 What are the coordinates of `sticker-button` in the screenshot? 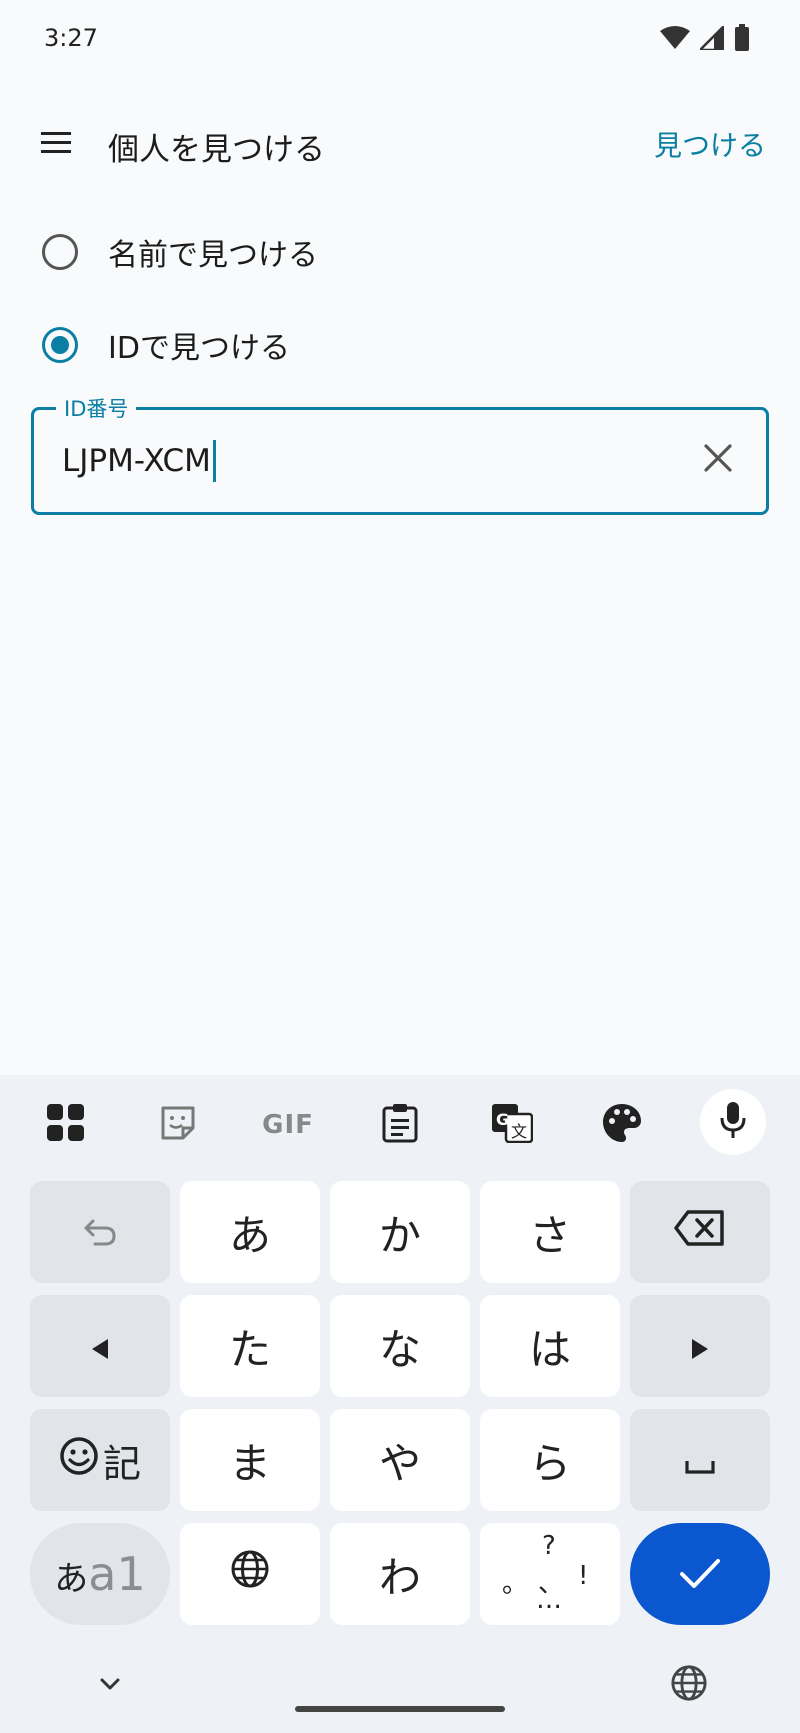 It's located at (178, 1125).